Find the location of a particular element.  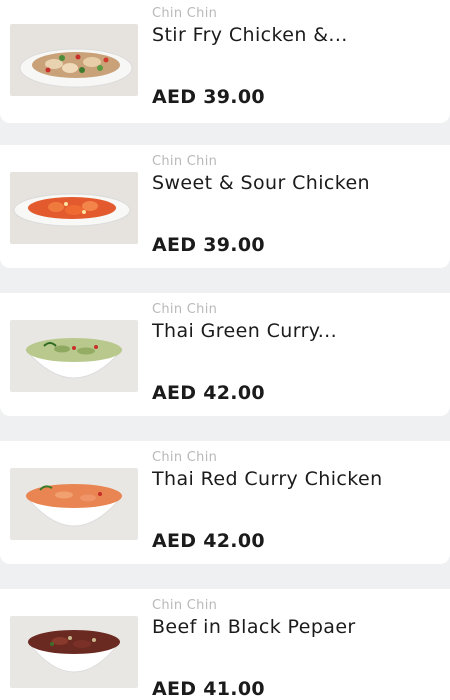

dish-price: AED 41.00 is located at coordinates (208, 689).